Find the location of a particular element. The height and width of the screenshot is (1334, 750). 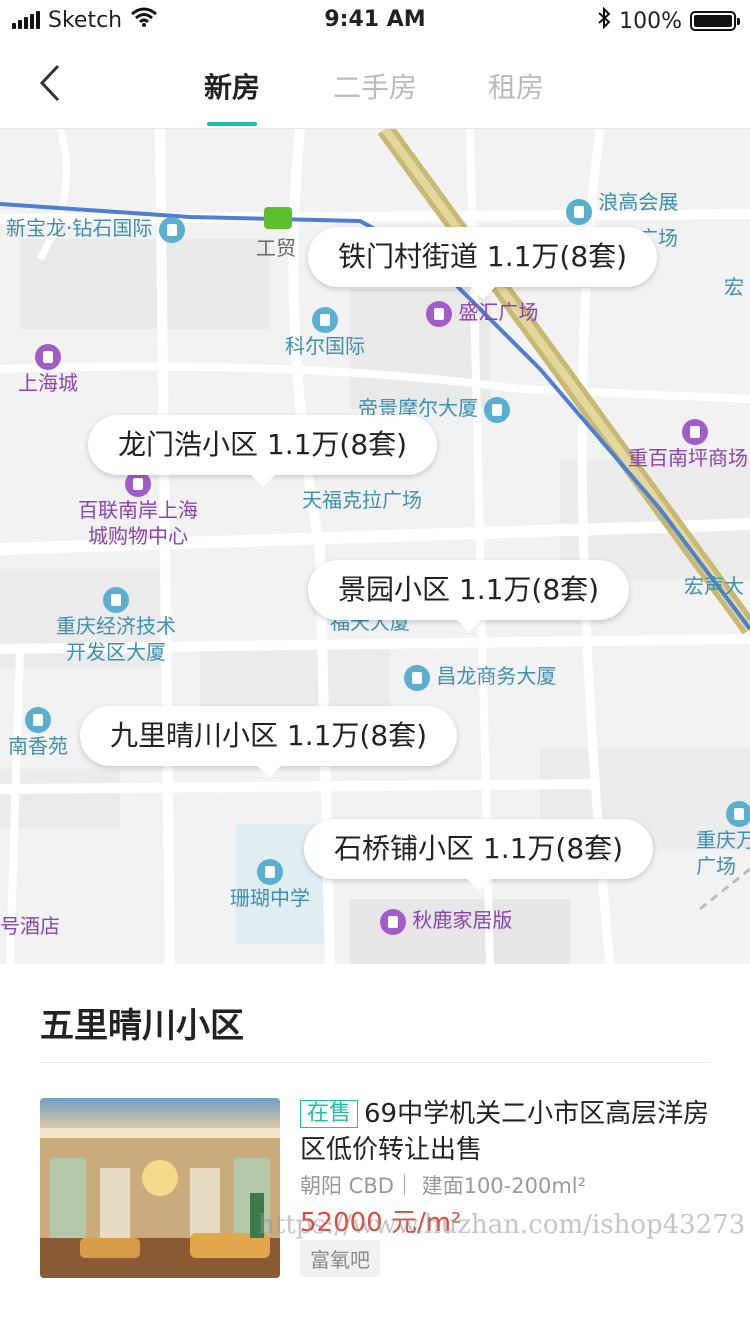

poi-label: 科尔国际 is located at coordinates (325, 345).